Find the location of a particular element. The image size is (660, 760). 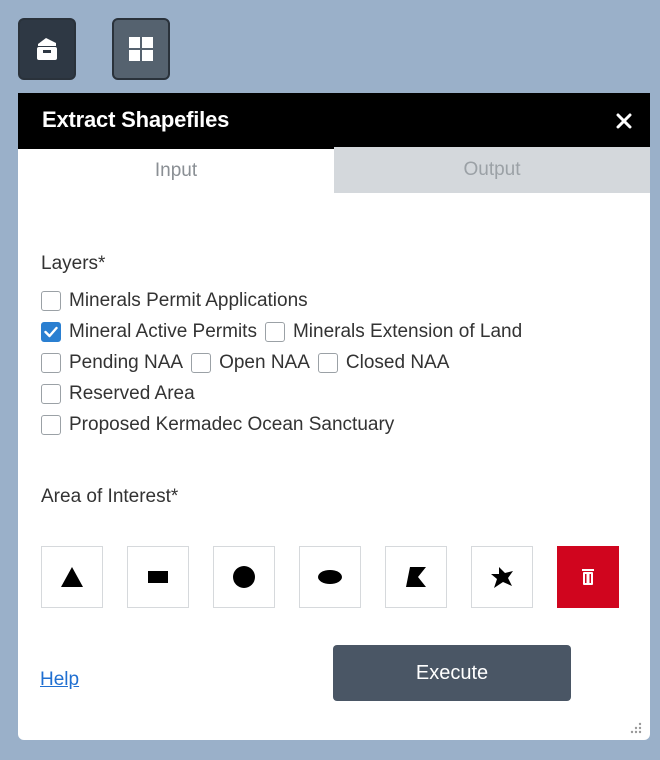

ellipse-tool is located at coordinates (330, 577).